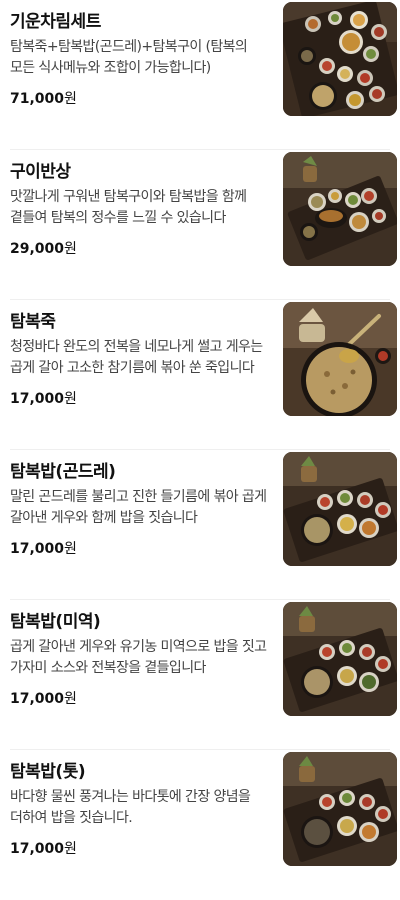 The image size is (400, 900). Describe the element at coordinates (33, 322) in the screenshot. I see `menu-item-name: 탐복죽` at that location.